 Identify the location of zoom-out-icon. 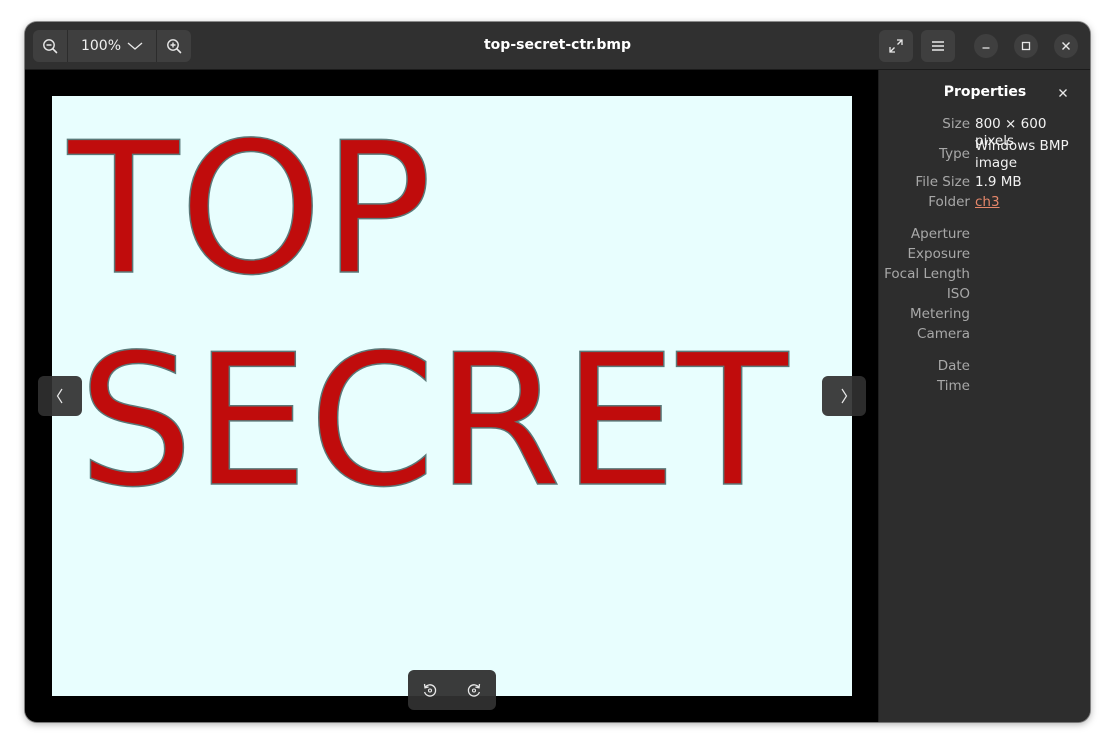
(50, 46).